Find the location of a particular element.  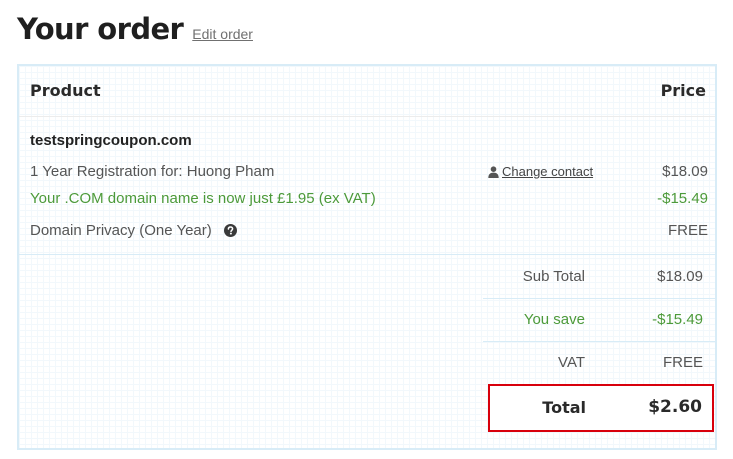

vat-label: VAT is located at coordinates (571, 362).